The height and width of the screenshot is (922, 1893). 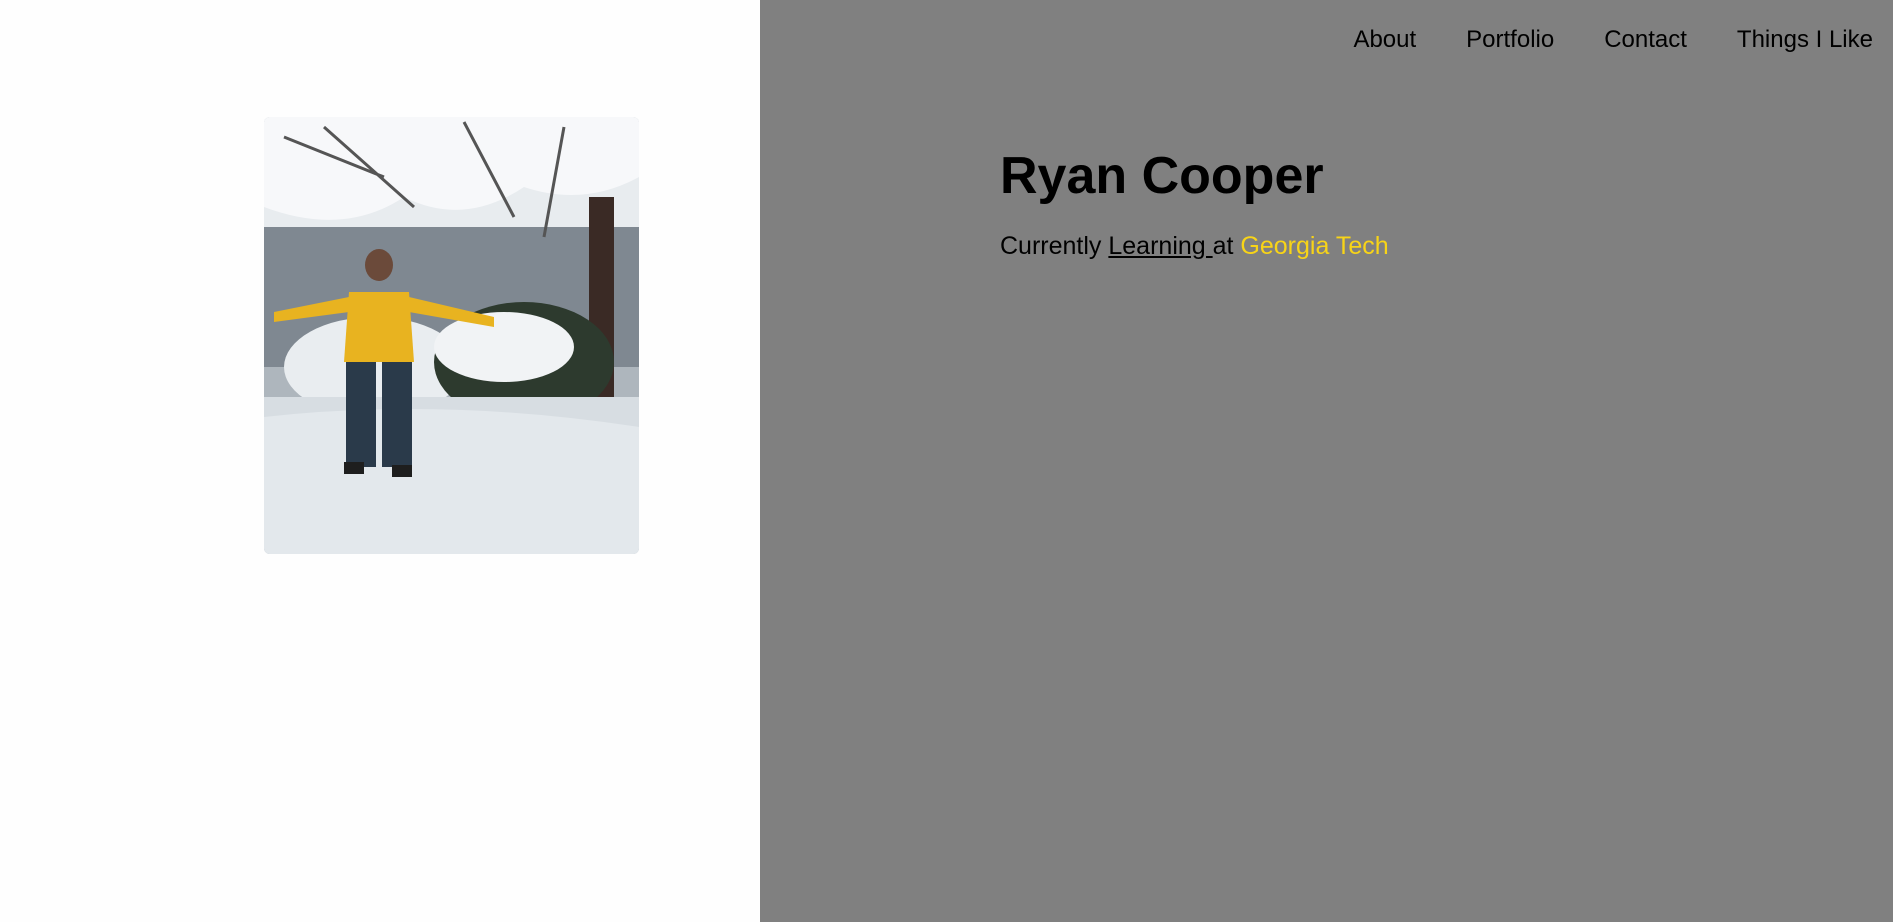 I want to click on top-nav: About Portfolio Contact Things I Like, so click(x=1588, y=40).